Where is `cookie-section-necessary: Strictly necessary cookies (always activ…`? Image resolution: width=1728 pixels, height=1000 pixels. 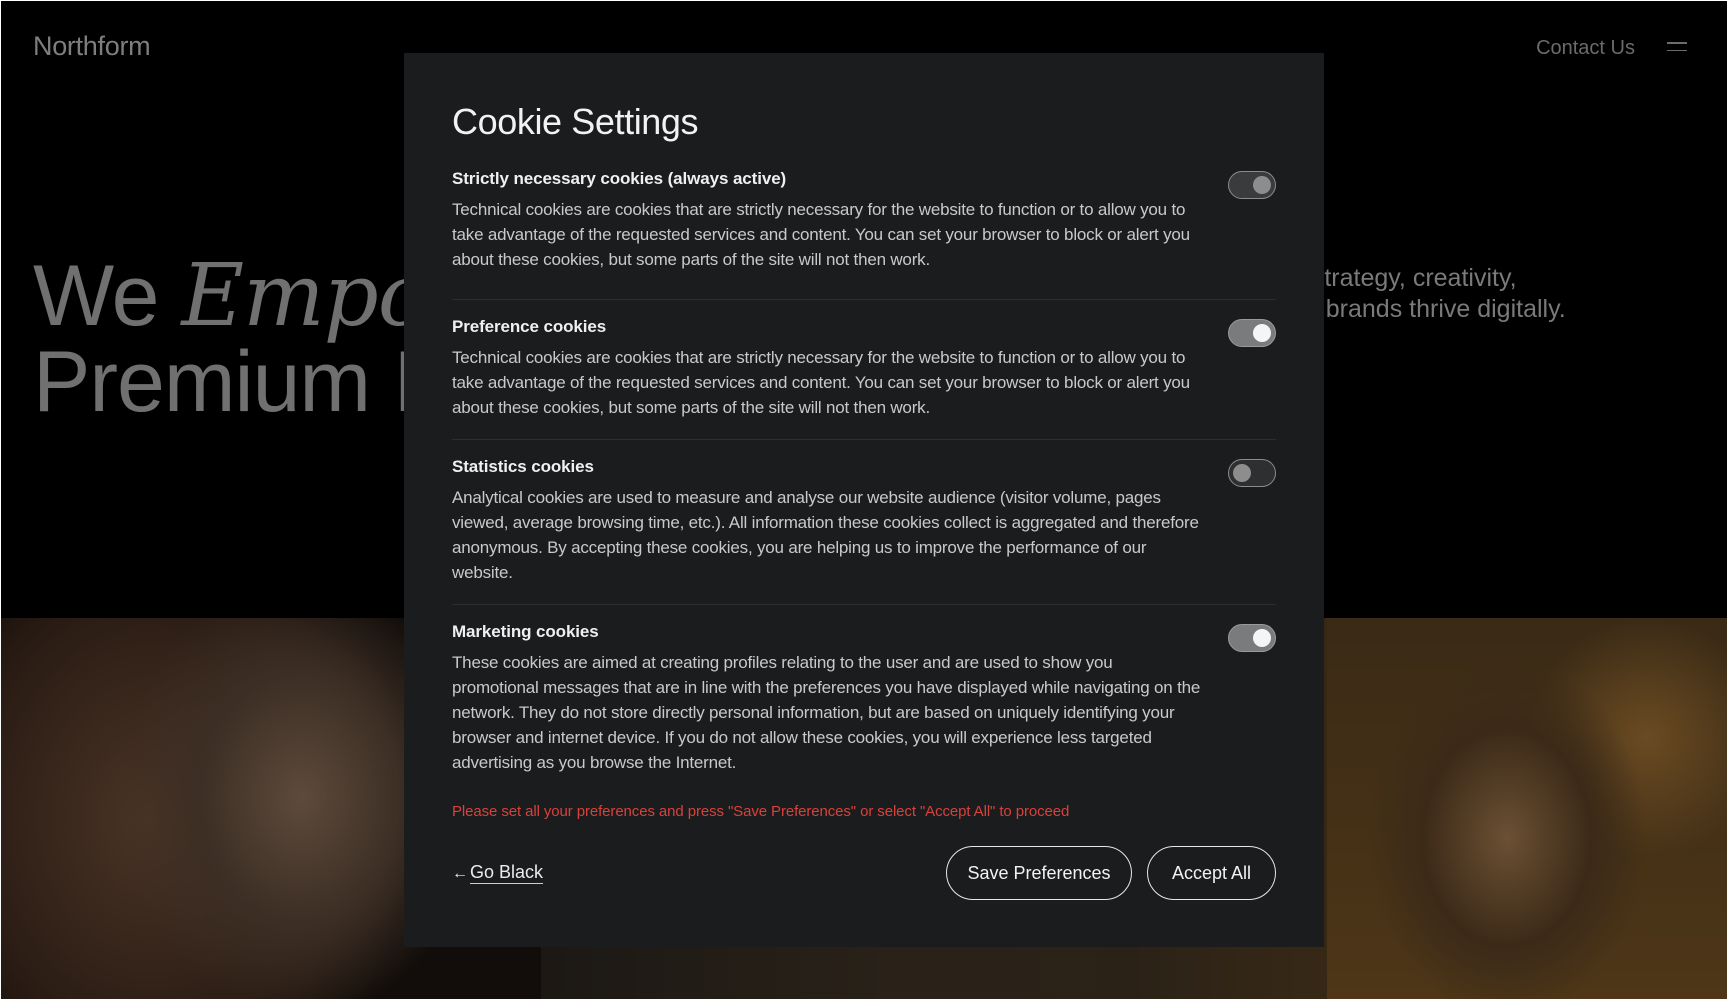 cookie-section-necessary: Strictly necessary cookies (always activ… is located at coordinates (864, 229).